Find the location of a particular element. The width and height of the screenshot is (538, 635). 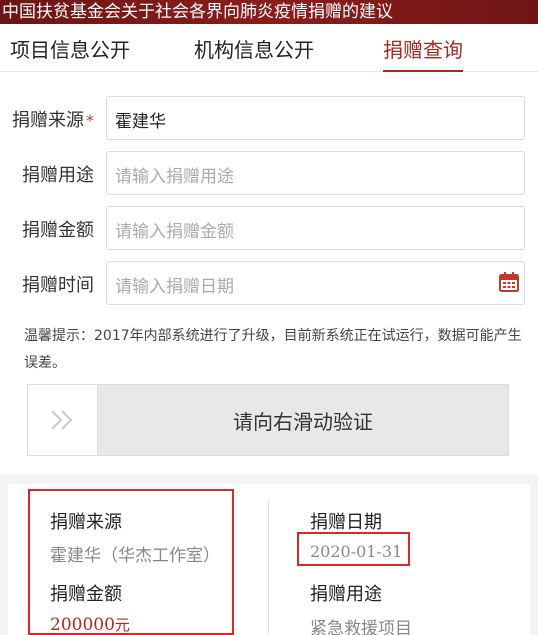

tab-project-info: 项目信息公开 is located at coordinates (70, 53).